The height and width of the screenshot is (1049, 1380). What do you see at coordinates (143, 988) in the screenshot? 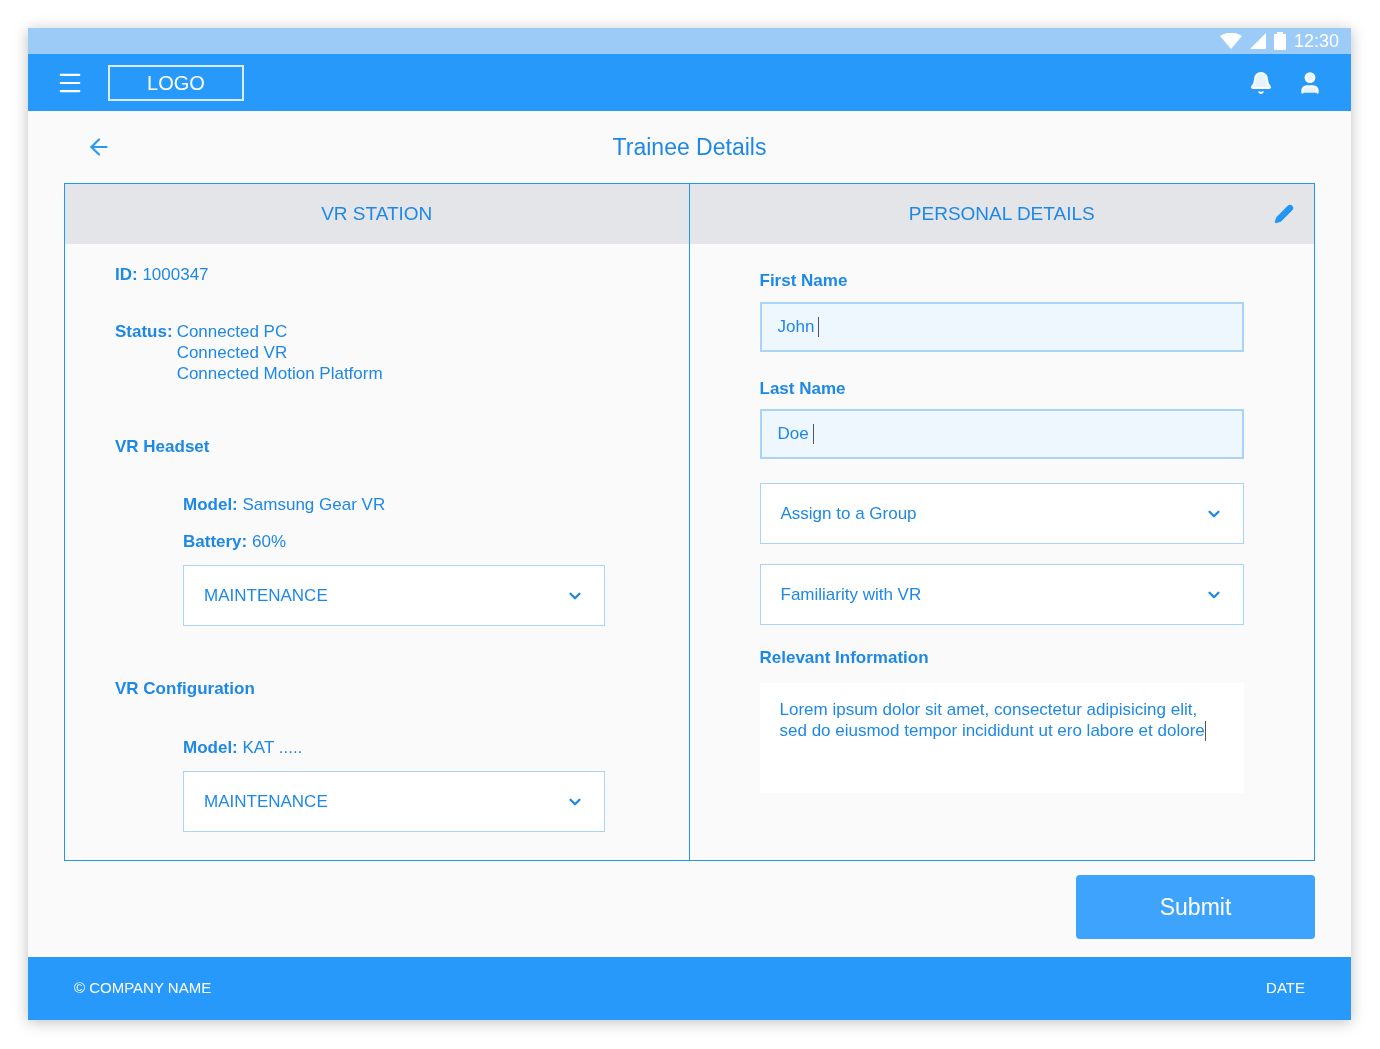
I see `company-name: © COMPANY NAME` at bounding box center [143, 988].